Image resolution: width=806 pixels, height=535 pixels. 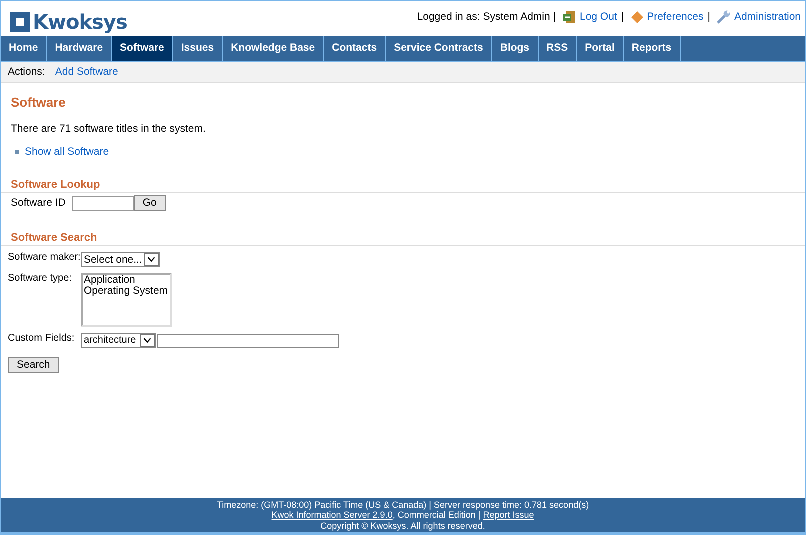 I want to click on field-label: Software ID, so click(x=38, y=203).